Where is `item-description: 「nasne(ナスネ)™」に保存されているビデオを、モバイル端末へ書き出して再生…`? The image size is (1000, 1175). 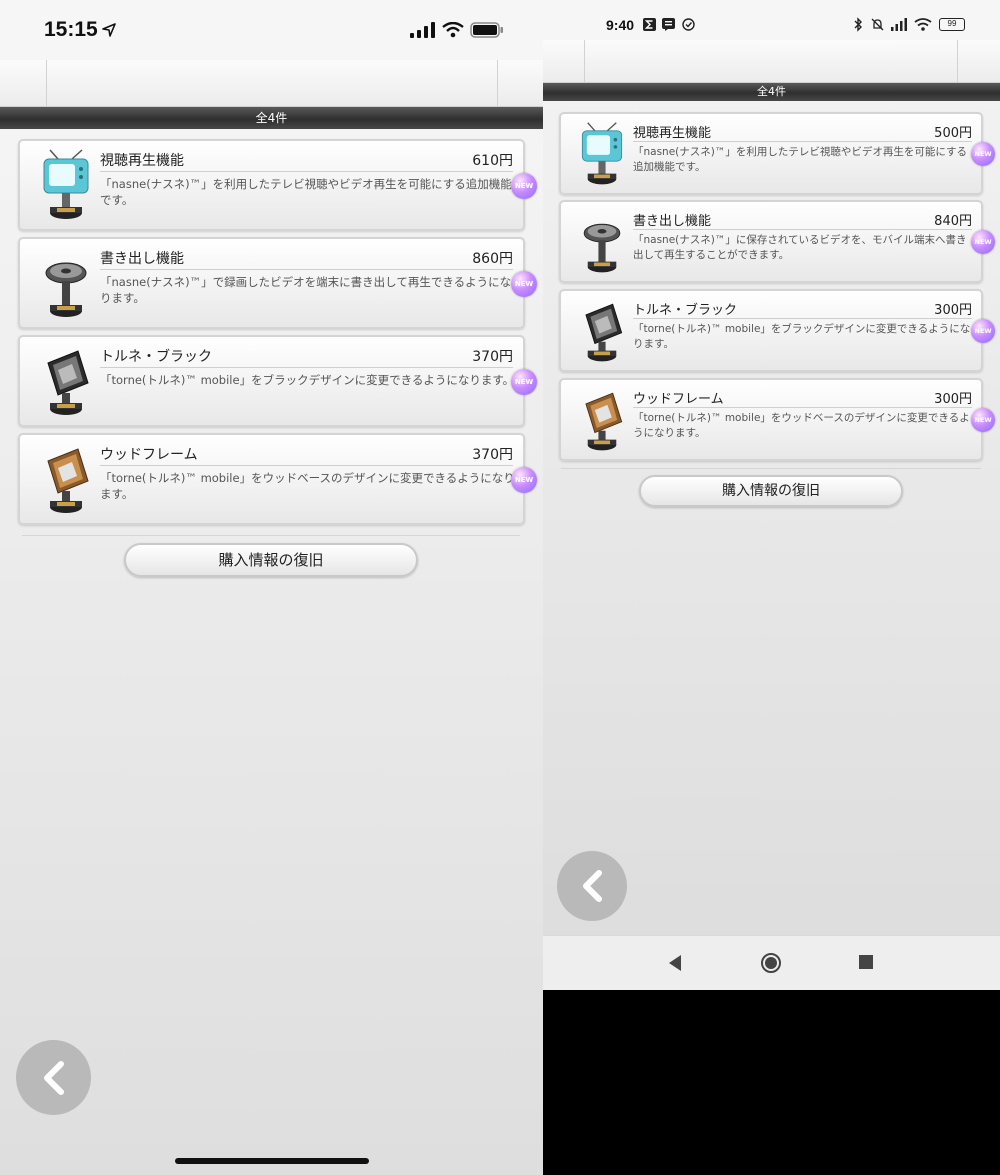
item-description: 「nasne(ナスネ)™」に保存されているビデオを、モバイル端末へ書き出して再生… is located at coordinates (800, 247).